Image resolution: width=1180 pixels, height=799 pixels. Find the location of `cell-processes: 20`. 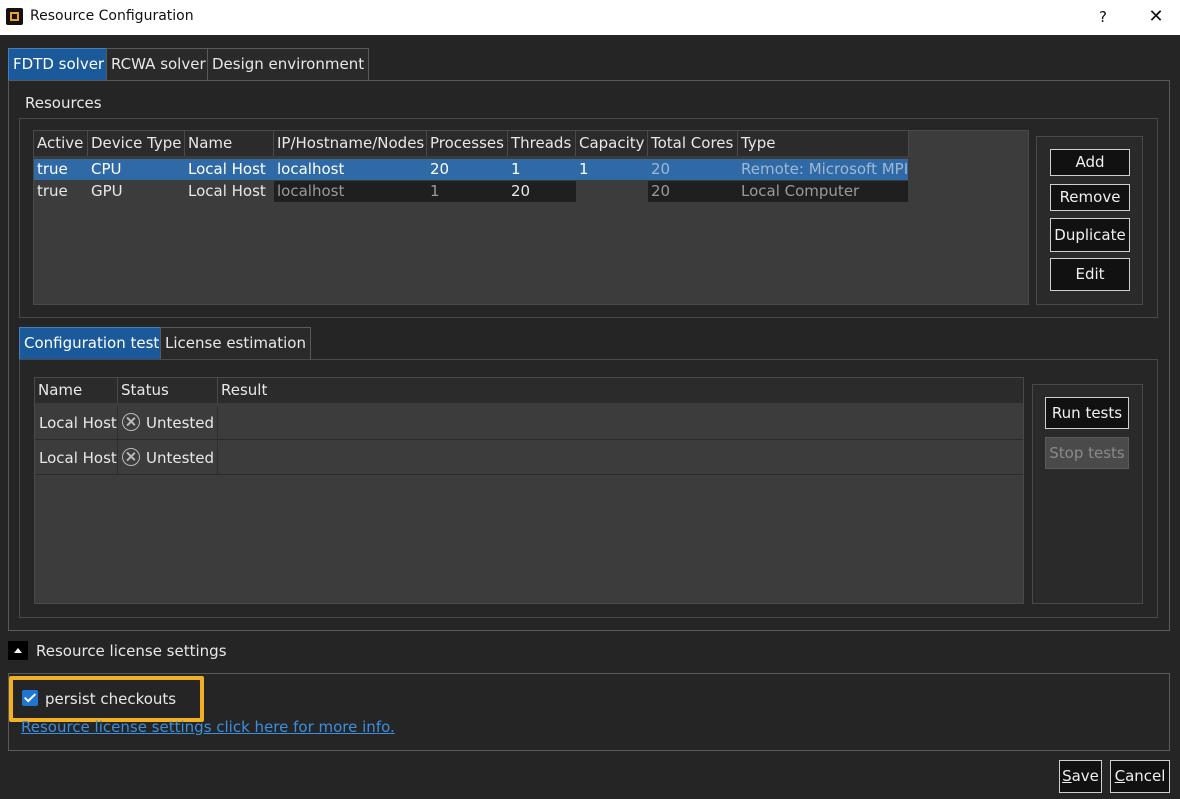

cell-processes: 20 is located at coordinates (440, 169).